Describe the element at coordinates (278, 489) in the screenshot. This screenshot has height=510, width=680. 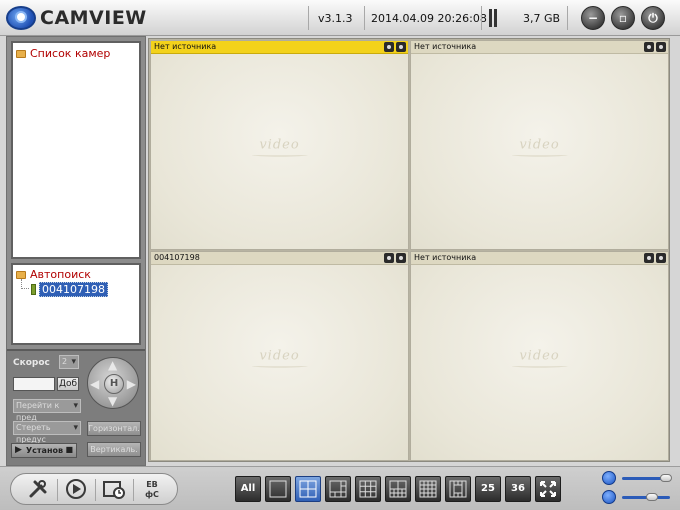
I see `layout-1-button` at that location.